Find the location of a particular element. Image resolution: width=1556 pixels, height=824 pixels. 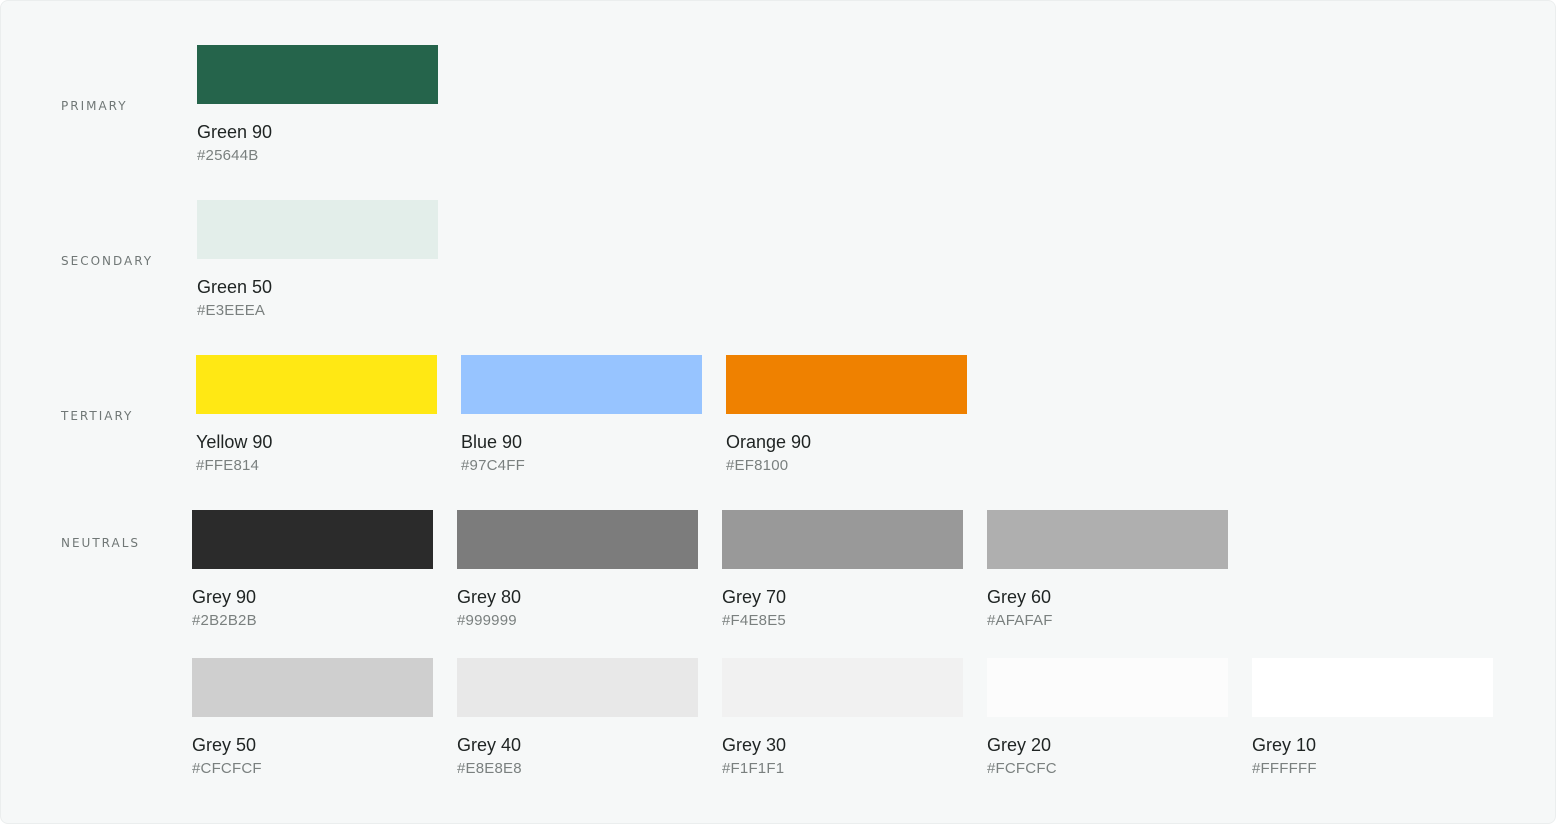

swatch-name: Grey 30 is located at coordinates (754, 745).